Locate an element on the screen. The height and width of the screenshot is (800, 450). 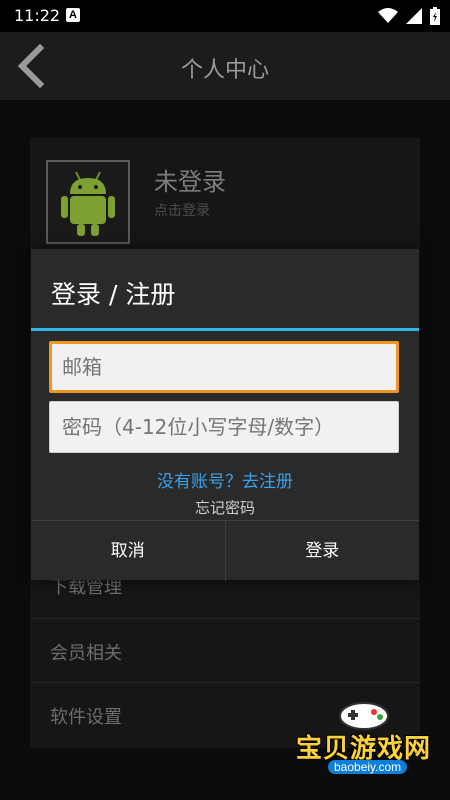
email-field is located at coordinates (224, 367).